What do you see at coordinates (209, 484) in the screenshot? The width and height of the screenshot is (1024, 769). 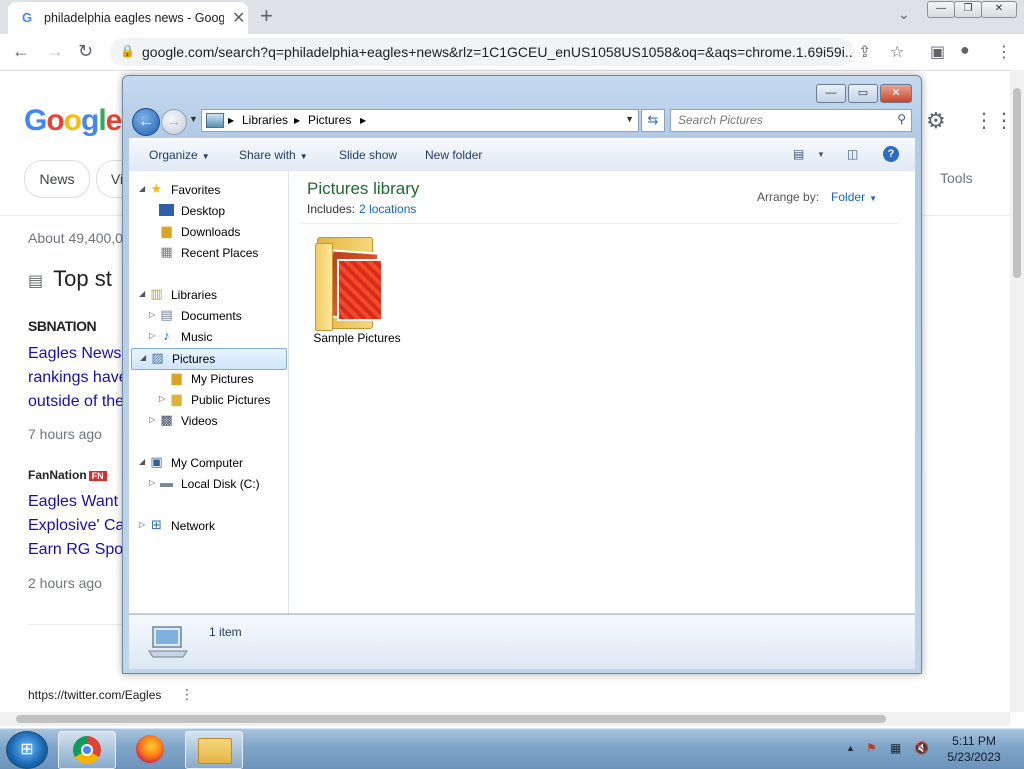 I see `nav-local-disk: ▷ ▬ Local Disk (C:)` at bounding box center [209, 484].